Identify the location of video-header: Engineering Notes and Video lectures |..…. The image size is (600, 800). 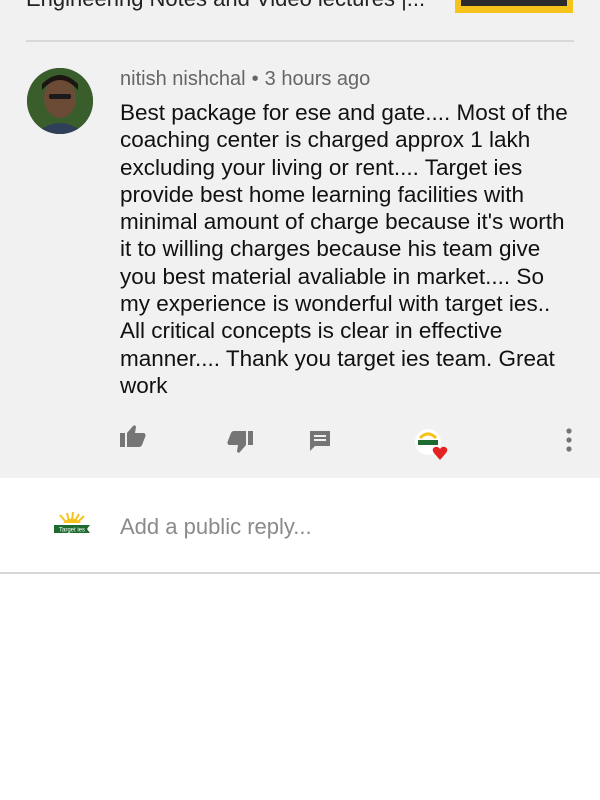
(300, 7).